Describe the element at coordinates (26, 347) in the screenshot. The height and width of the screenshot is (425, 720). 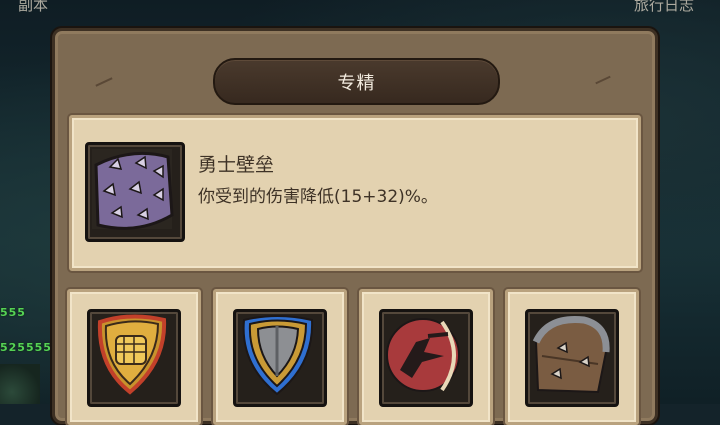
I see `damage-number: 525555` at that location.